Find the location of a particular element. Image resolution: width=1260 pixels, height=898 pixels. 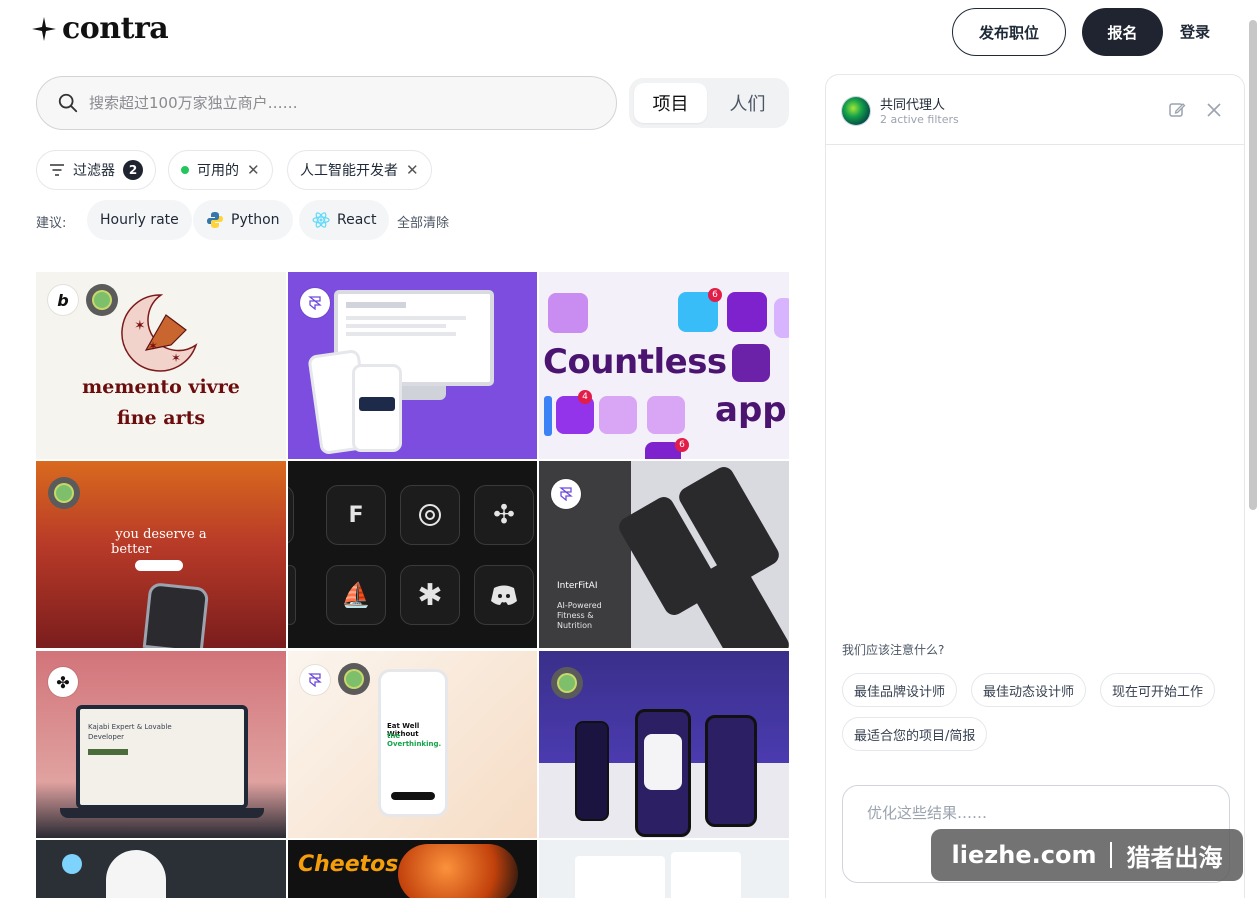

suggestion-label: Python is located at coordinates (255, 220).